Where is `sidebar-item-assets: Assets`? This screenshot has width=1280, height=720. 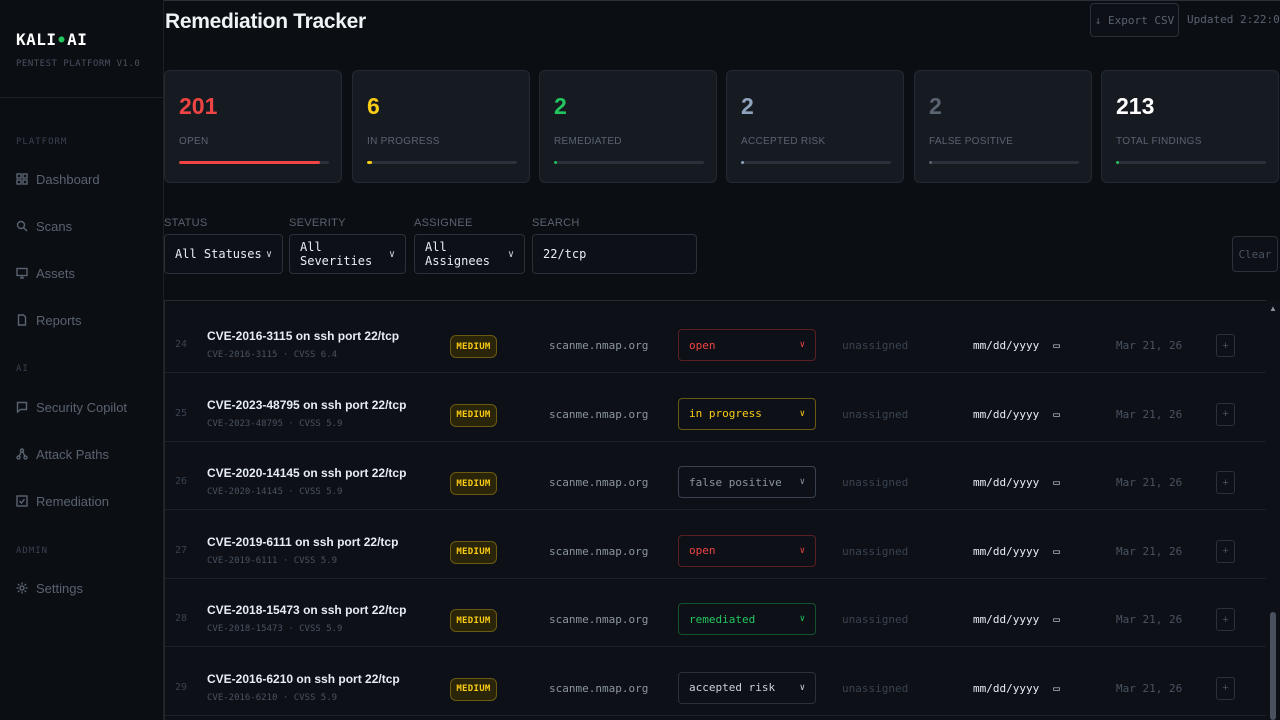
sidebar-item-assets: Assets is located at coordinates (45, 273).